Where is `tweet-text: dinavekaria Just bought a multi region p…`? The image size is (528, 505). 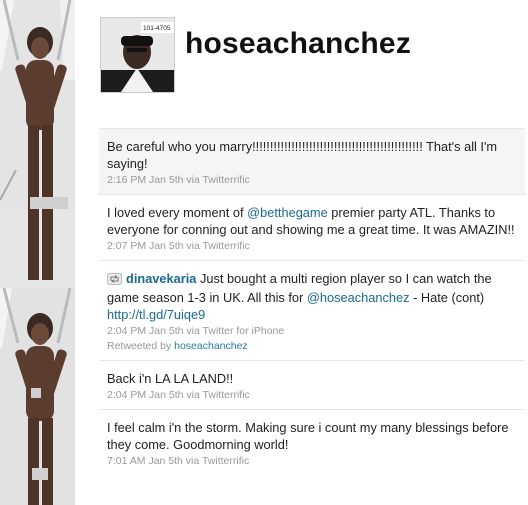
tweet-text: dinavekaria Just bought a multi region p… is located at coordinates (312, 296).